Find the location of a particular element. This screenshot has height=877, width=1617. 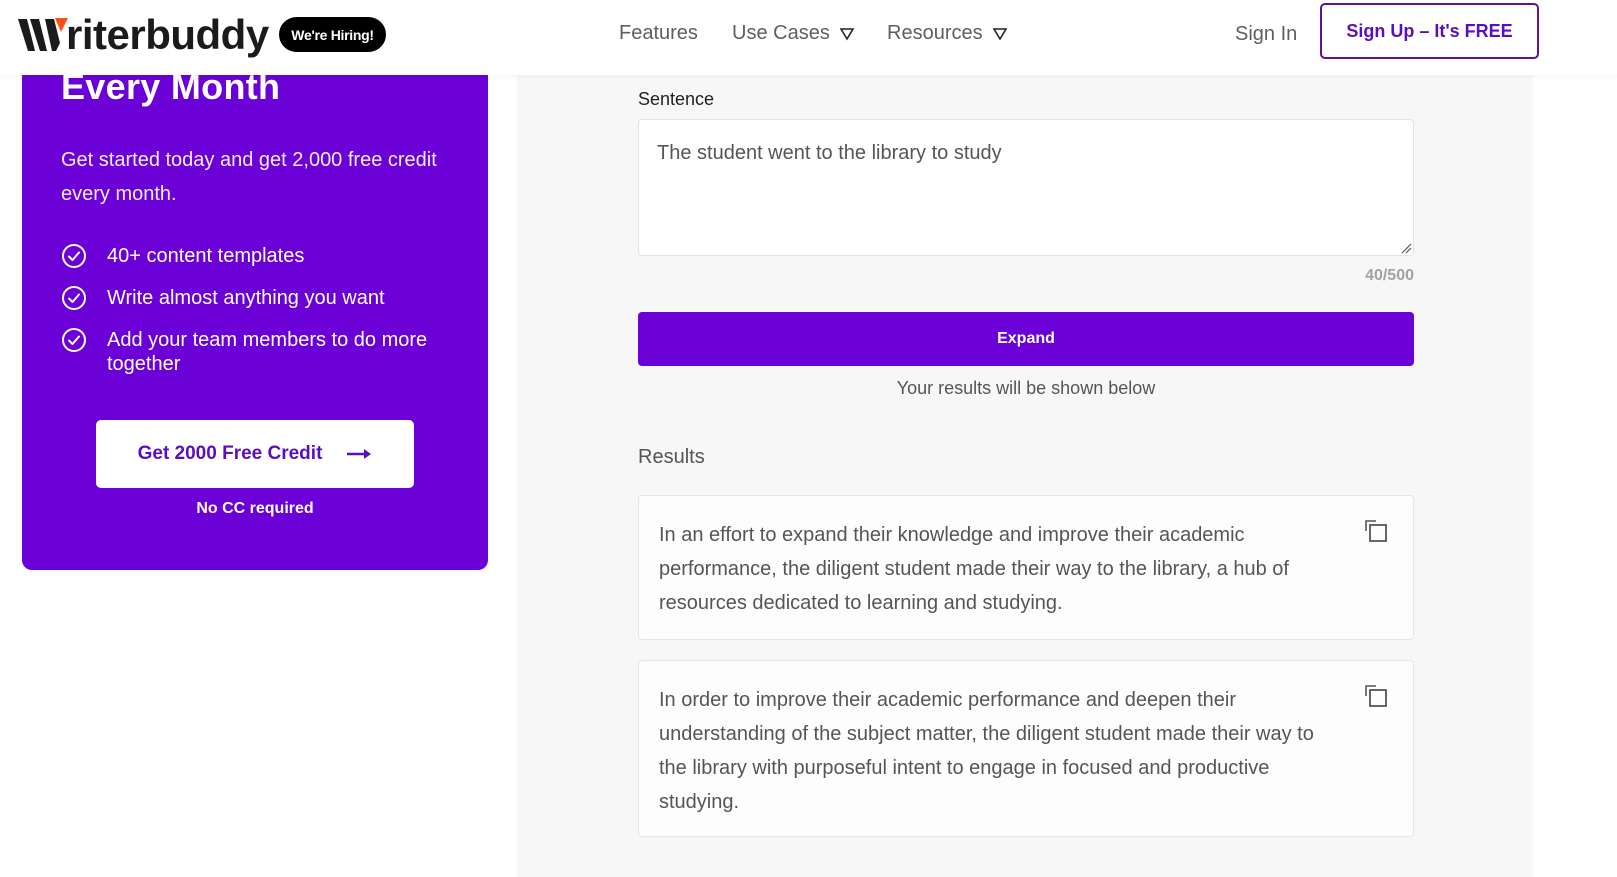

sentence-input: The student went to the library to study is located at coordinates (1026, 187).